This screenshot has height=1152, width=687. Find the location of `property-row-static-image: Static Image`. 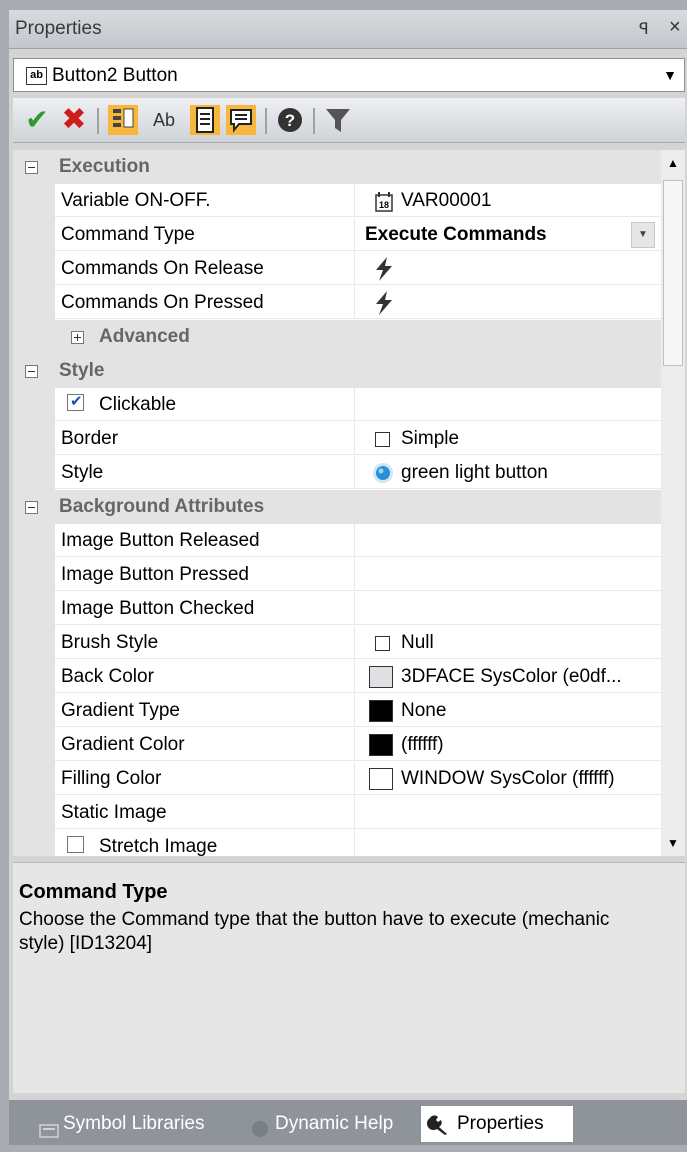

property-row-static-image: Static Image is located at coordinates (337, 813).